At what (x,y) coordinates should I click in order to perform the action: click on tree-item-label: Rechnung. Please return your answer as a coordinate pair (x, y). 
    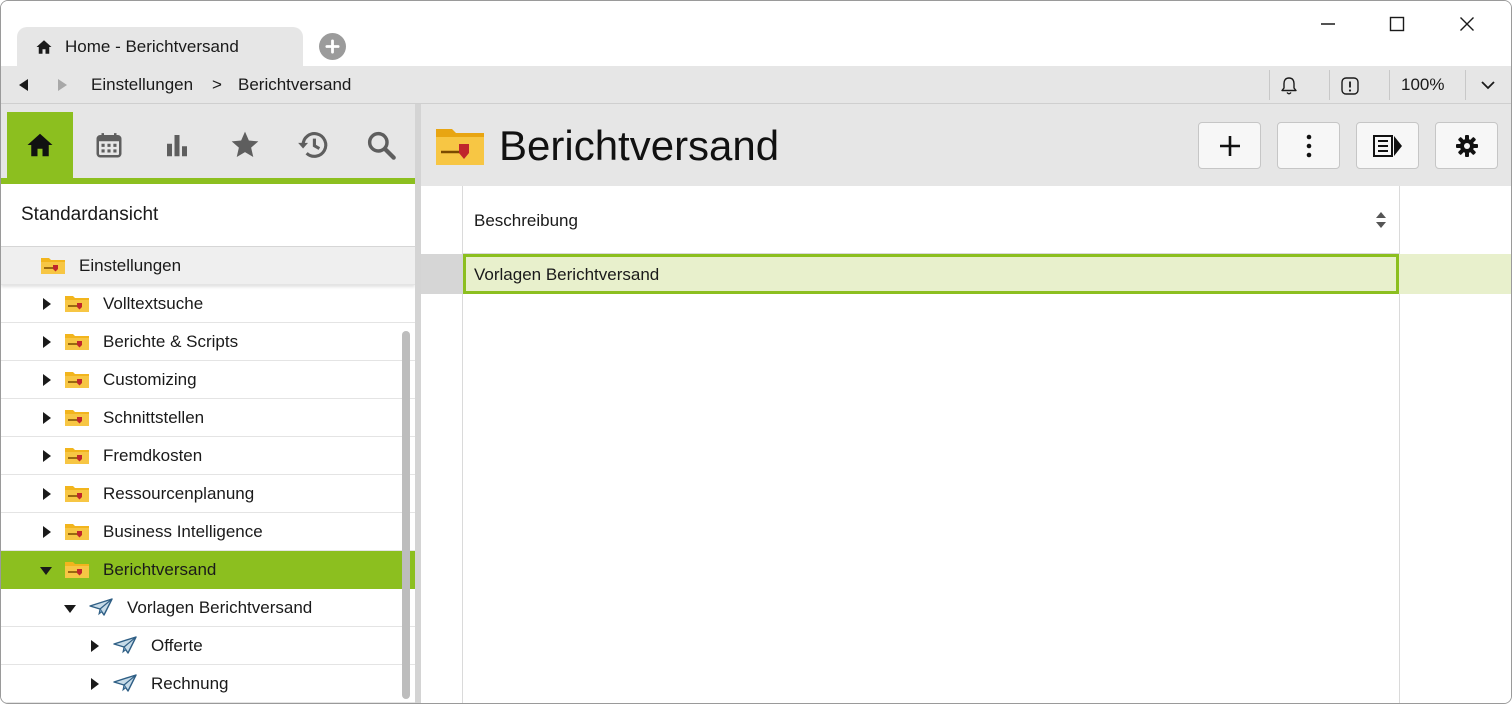
    Looking at the image, I should click on (190, 683).